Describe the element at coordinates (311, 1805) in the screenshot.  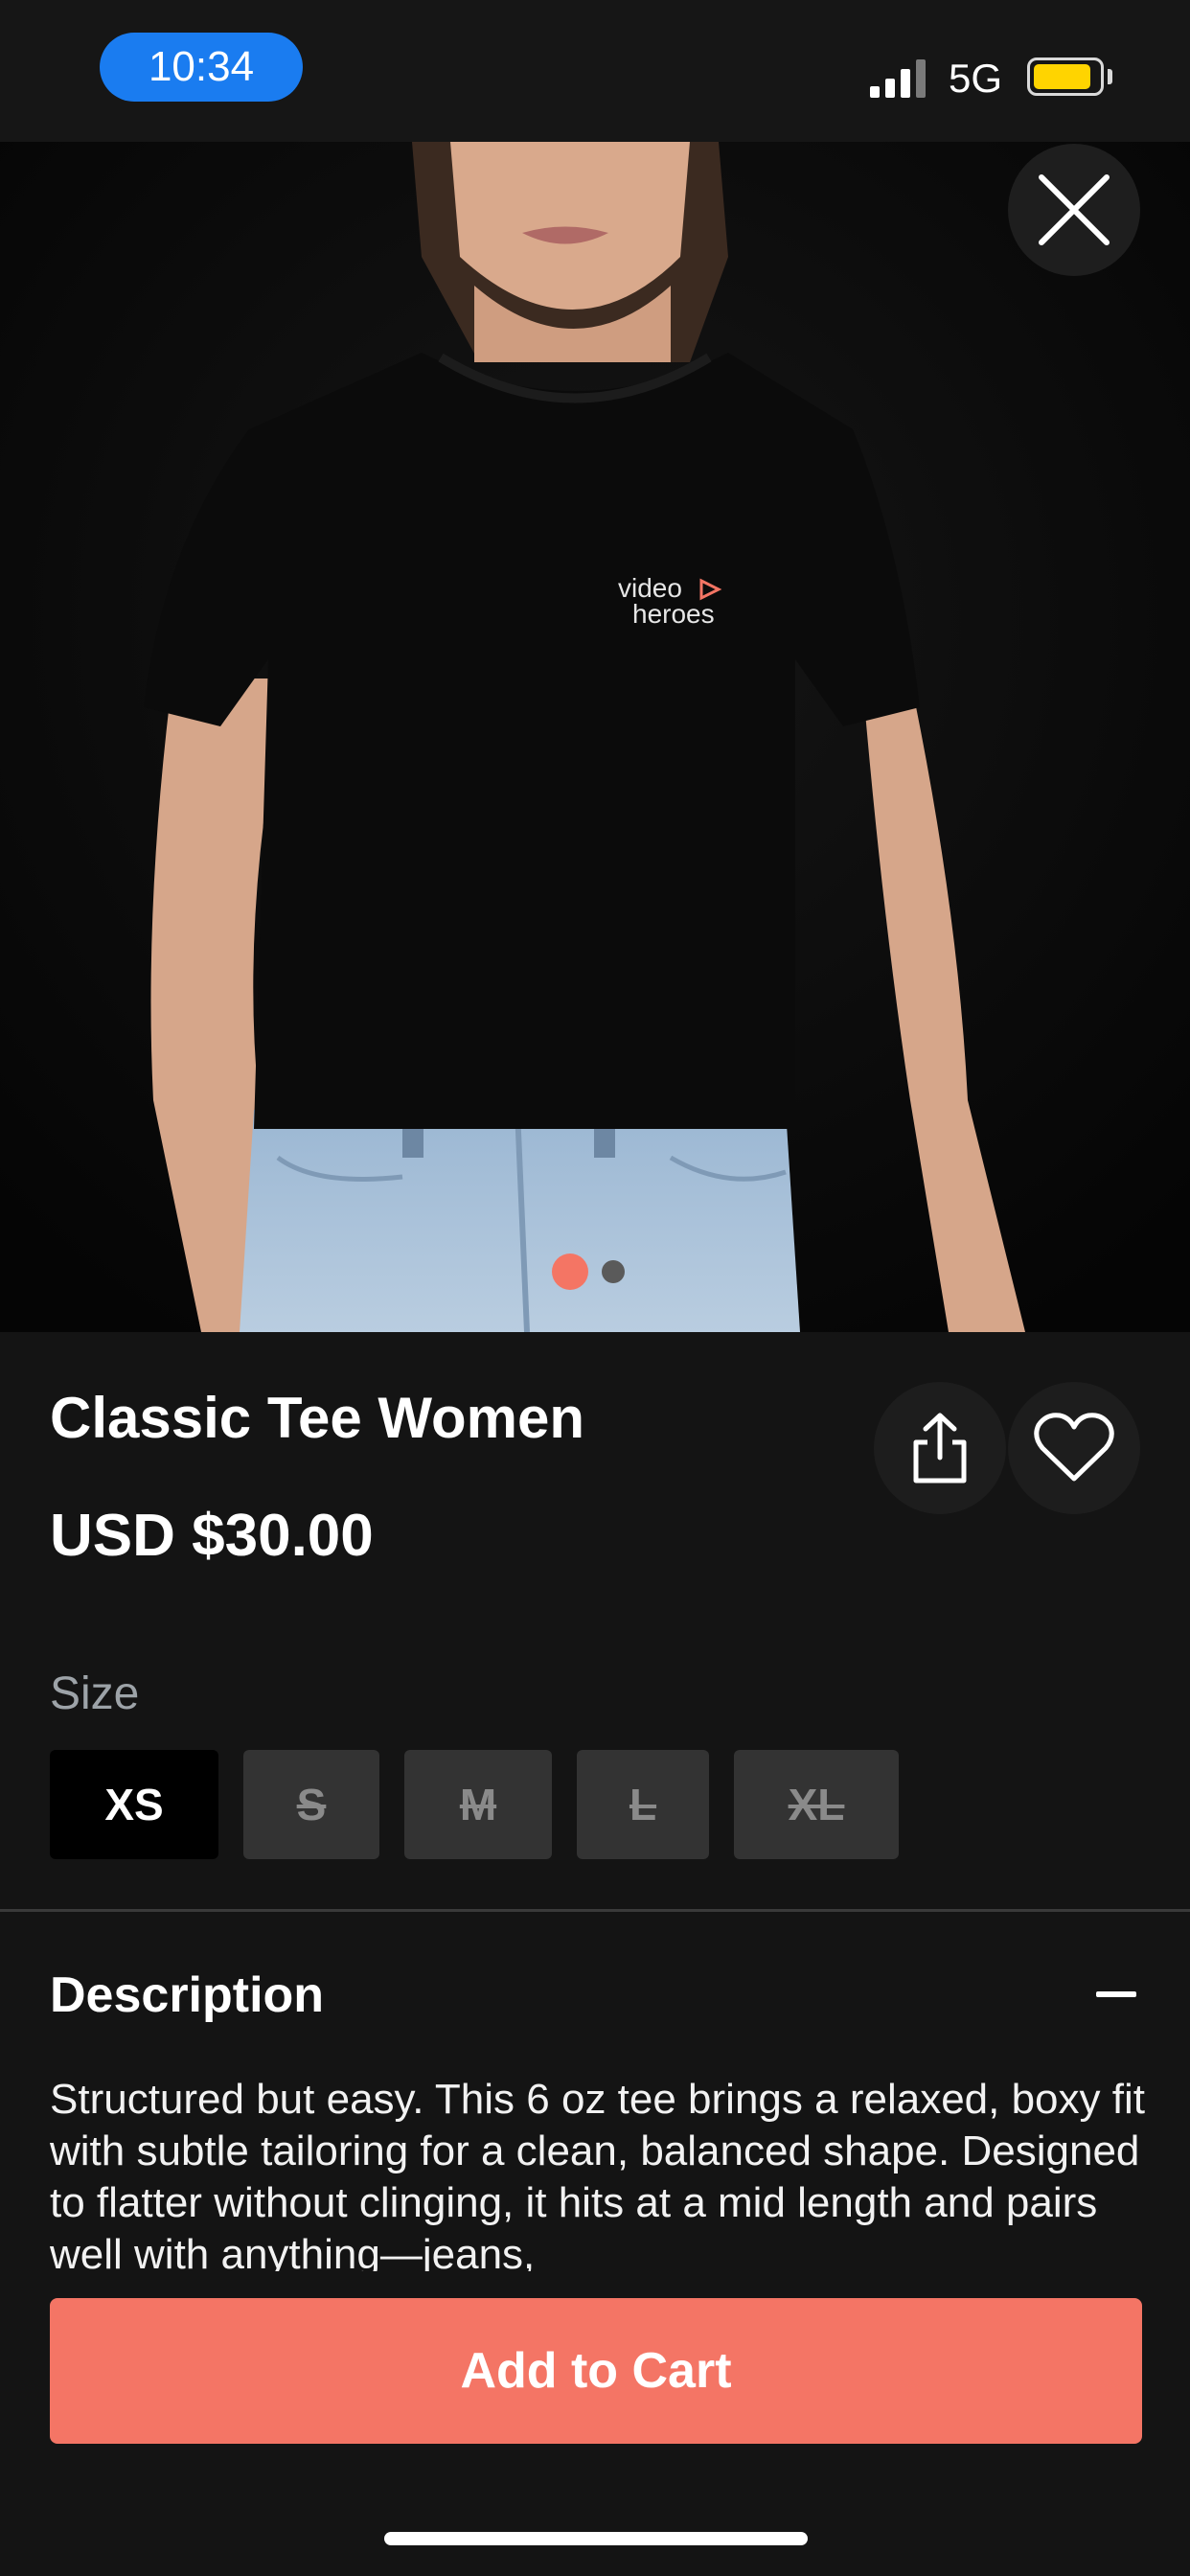
I see `size-option-s: S` at that location.